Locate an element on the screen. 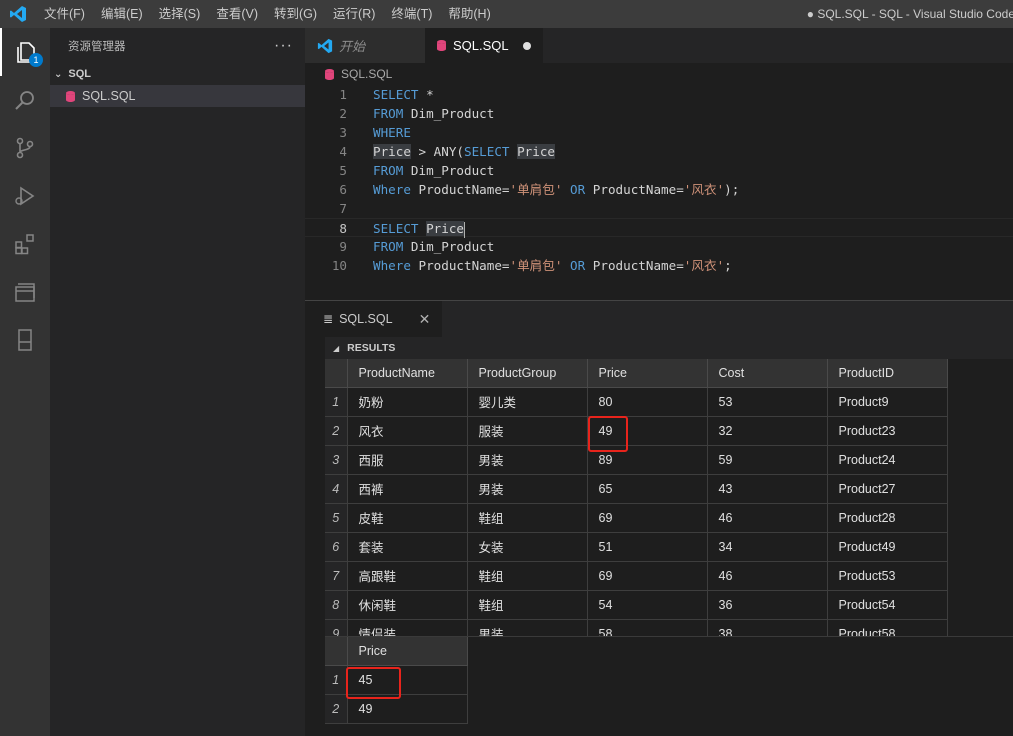 This screenshot has height=736, width=1013. table-row: 1 奶粉 婴儿类 80 53 Product9 is located at coordinates (636, 402).